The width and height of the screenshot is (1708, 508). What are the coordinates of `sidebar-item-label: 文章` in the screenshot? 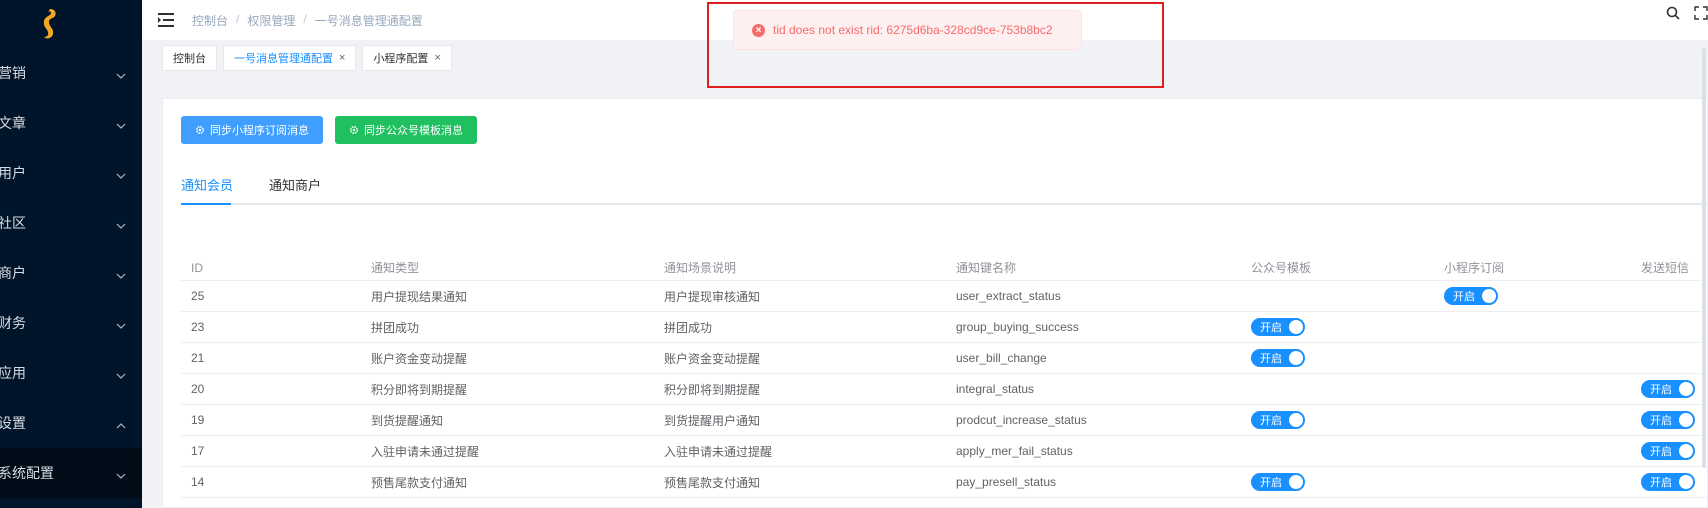 It's located at (13, 123).